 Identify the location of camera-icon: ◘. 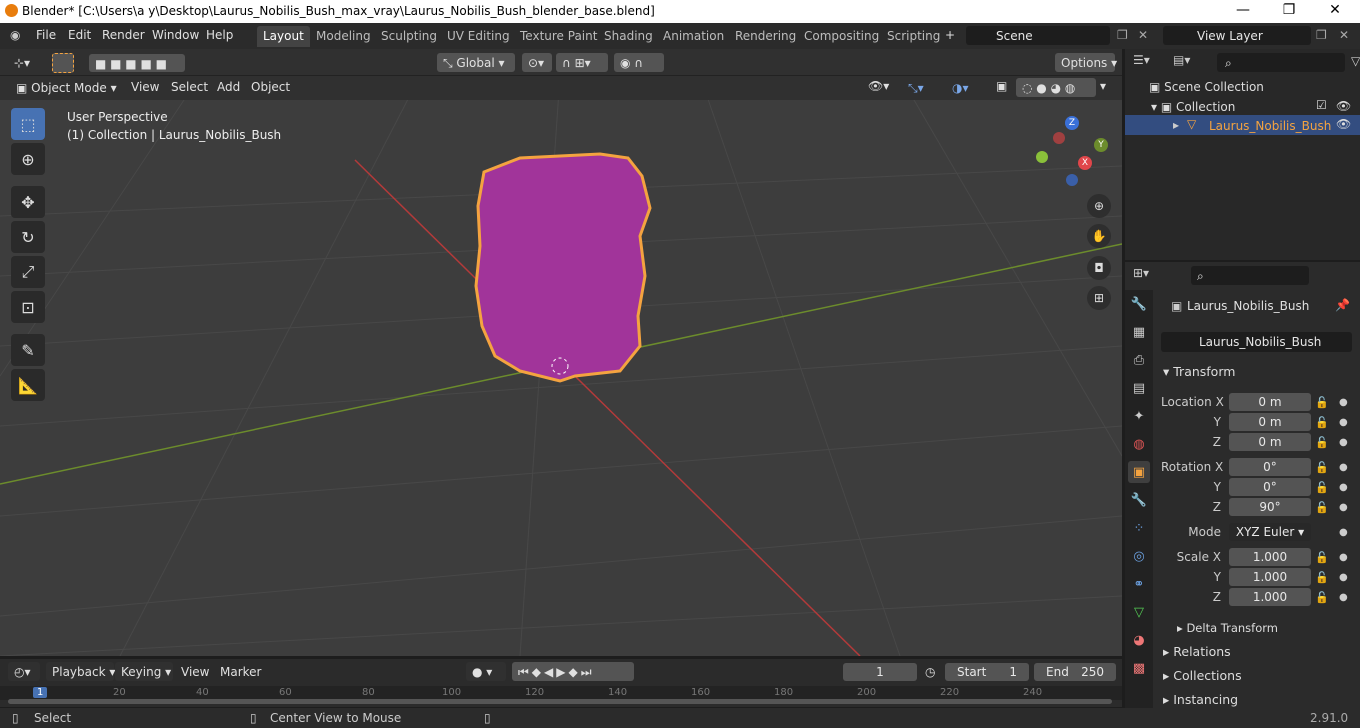
(1099, 268).